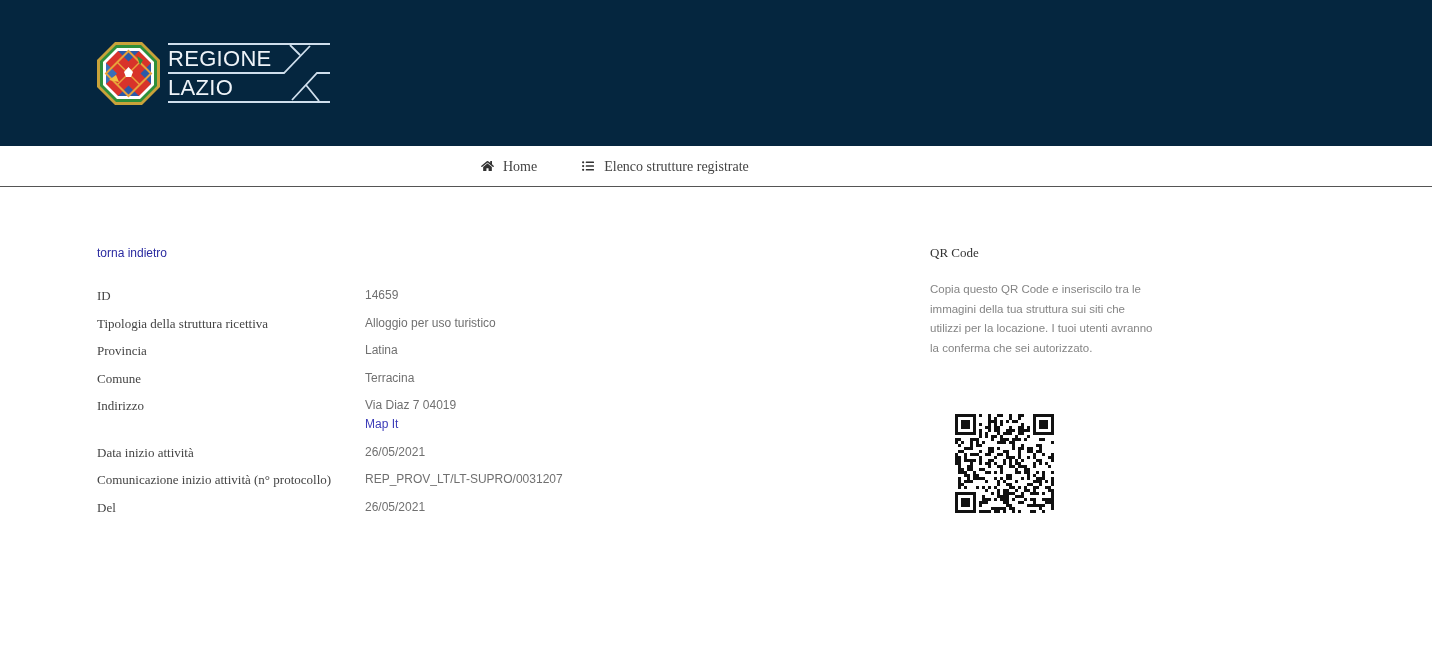  I want to click on home-icon, so click(487, 166).